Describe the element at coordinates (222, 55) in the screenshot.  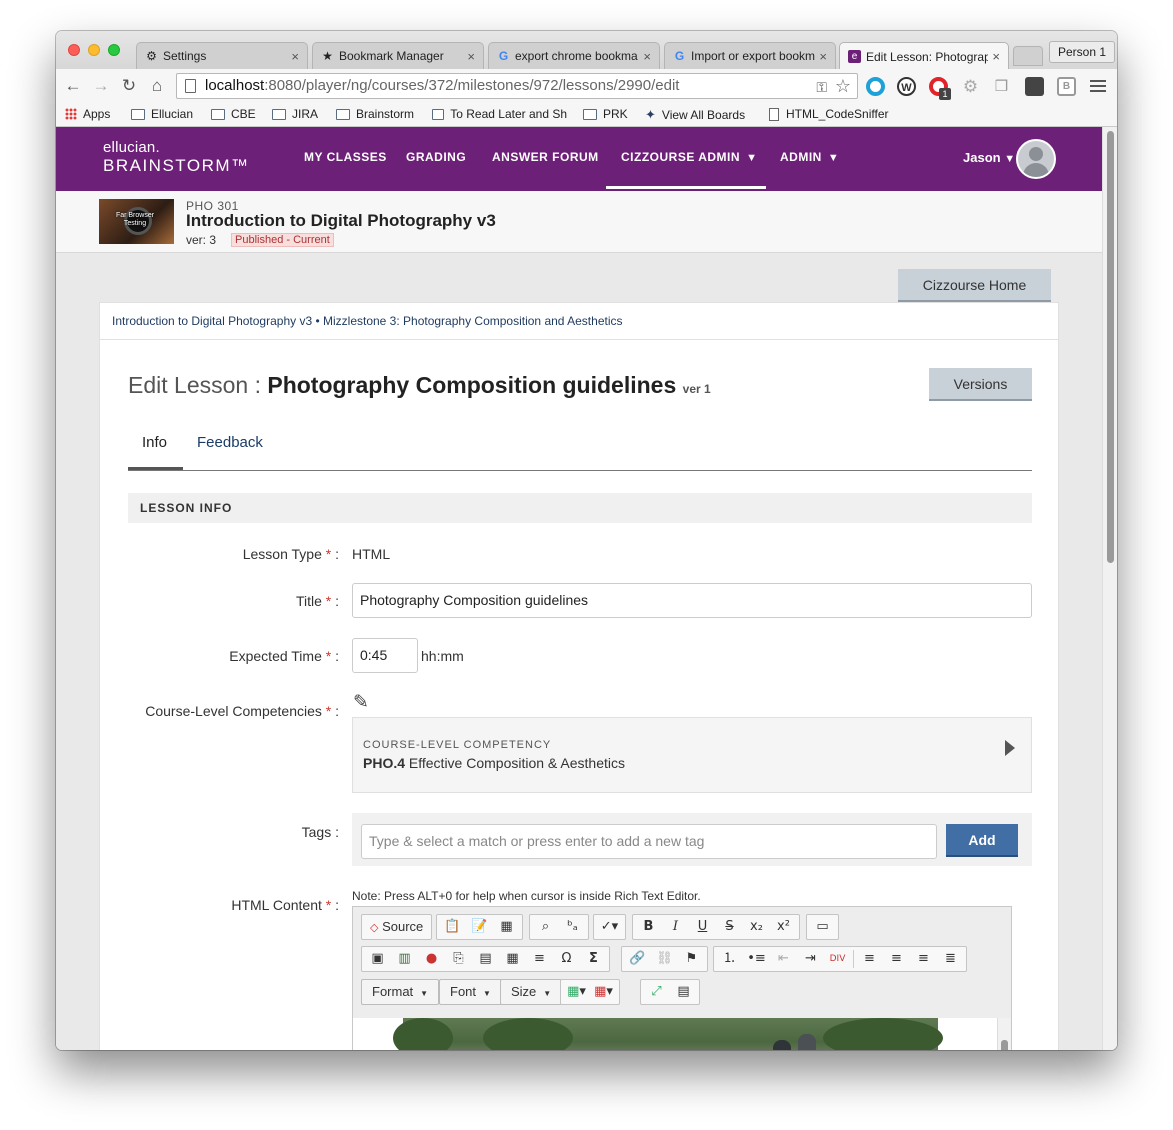
I see `browser-tab-settings: ⚙ Settings ×` at that location.